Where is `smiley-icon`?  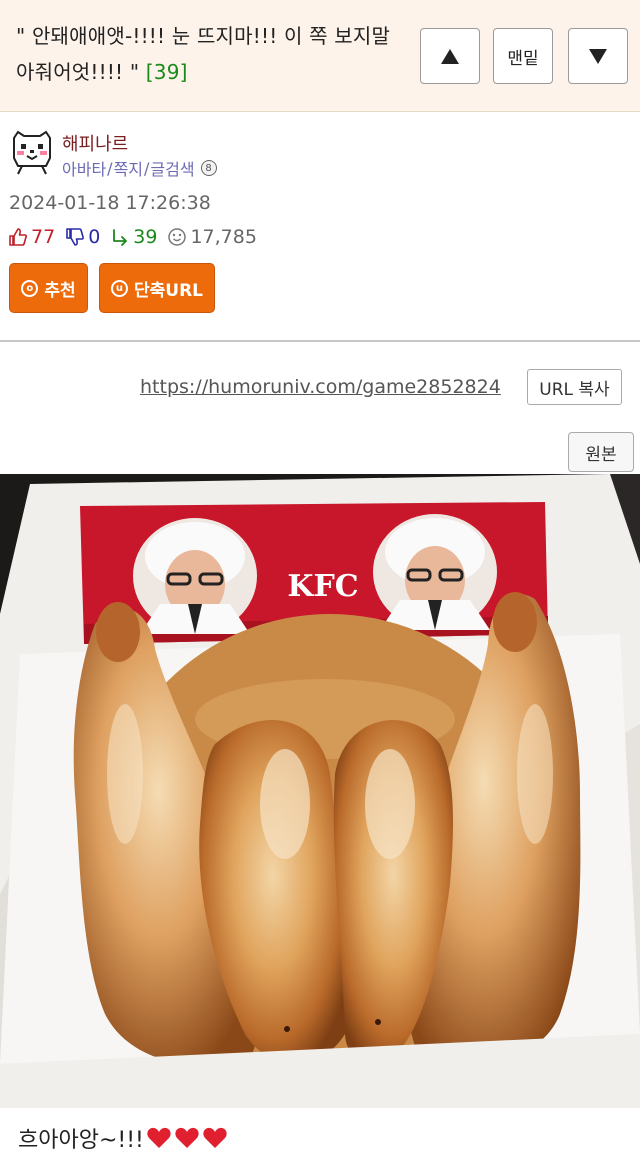
smiley-icon is located at coordinates (177, 237).